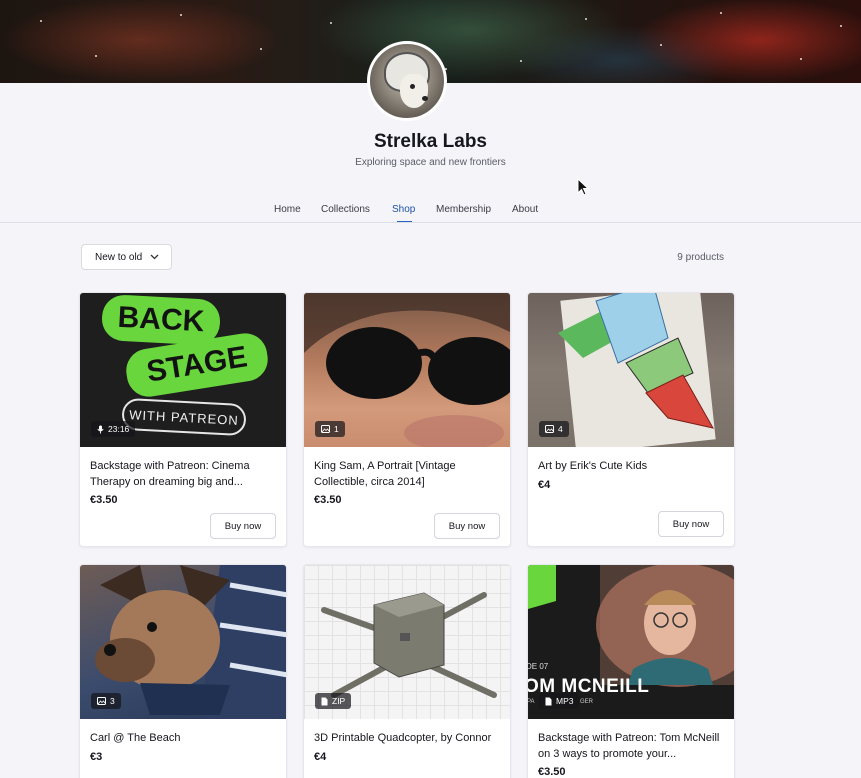 This screenshot has height=778, width=861. I want to click on media-badge: 23:16, so click(113, 429).